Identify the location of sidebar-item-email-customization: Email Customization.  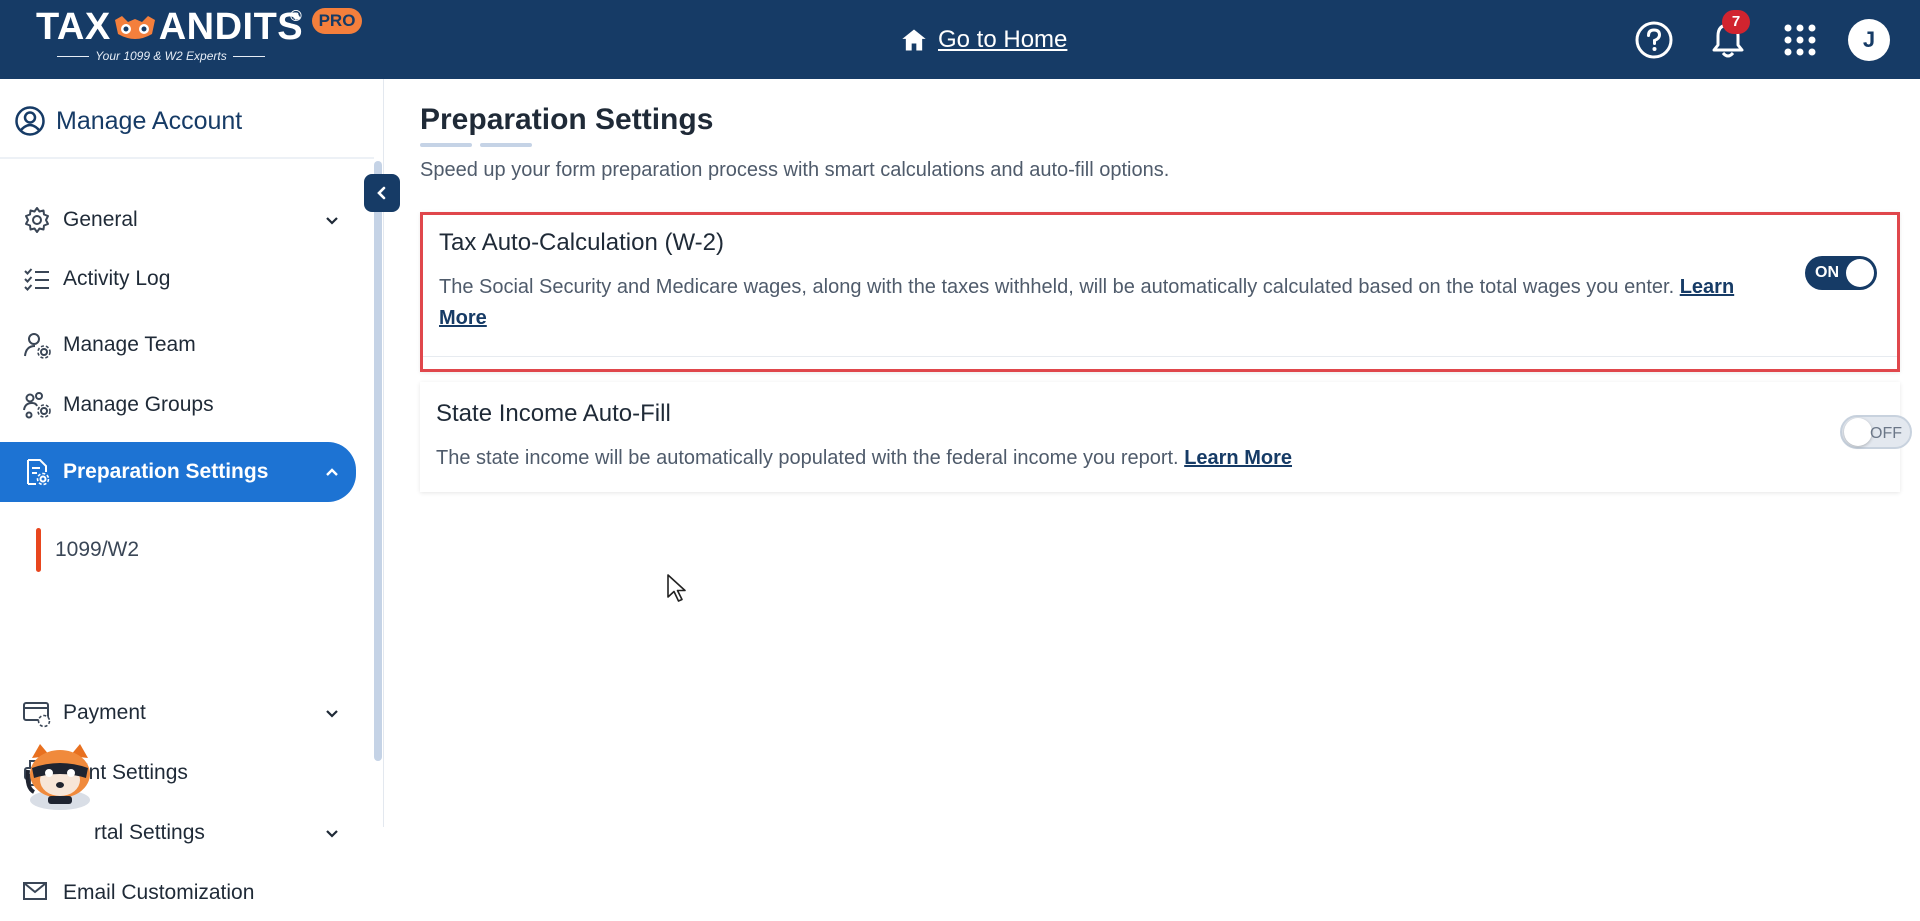
(178, 893).